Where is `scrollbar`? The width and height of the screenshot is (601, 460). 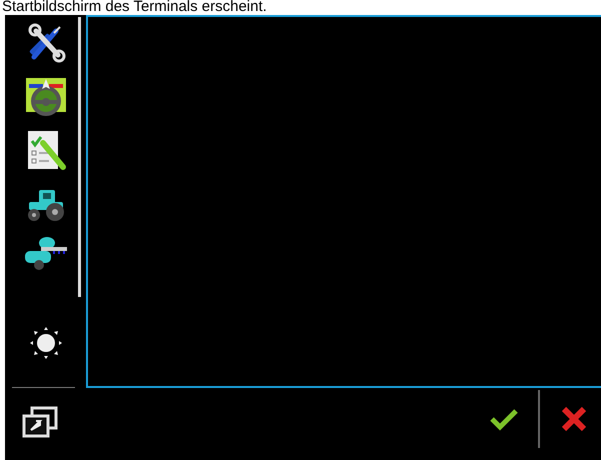
scrollbar is located at coordinates (79, 157).